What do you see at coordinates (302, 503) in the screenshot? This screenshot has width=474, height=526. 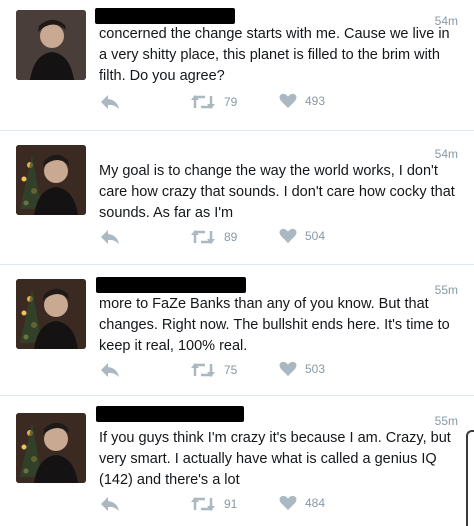 I see `like-button: 484` at bounding box center [302, 503].